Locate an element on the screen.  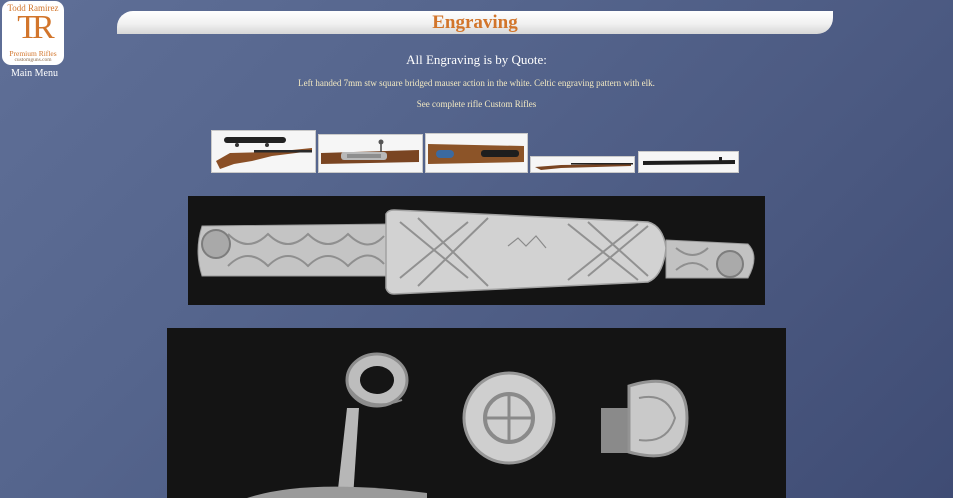
thumbnail-stock-closeup is located at coordinates (476, 153).